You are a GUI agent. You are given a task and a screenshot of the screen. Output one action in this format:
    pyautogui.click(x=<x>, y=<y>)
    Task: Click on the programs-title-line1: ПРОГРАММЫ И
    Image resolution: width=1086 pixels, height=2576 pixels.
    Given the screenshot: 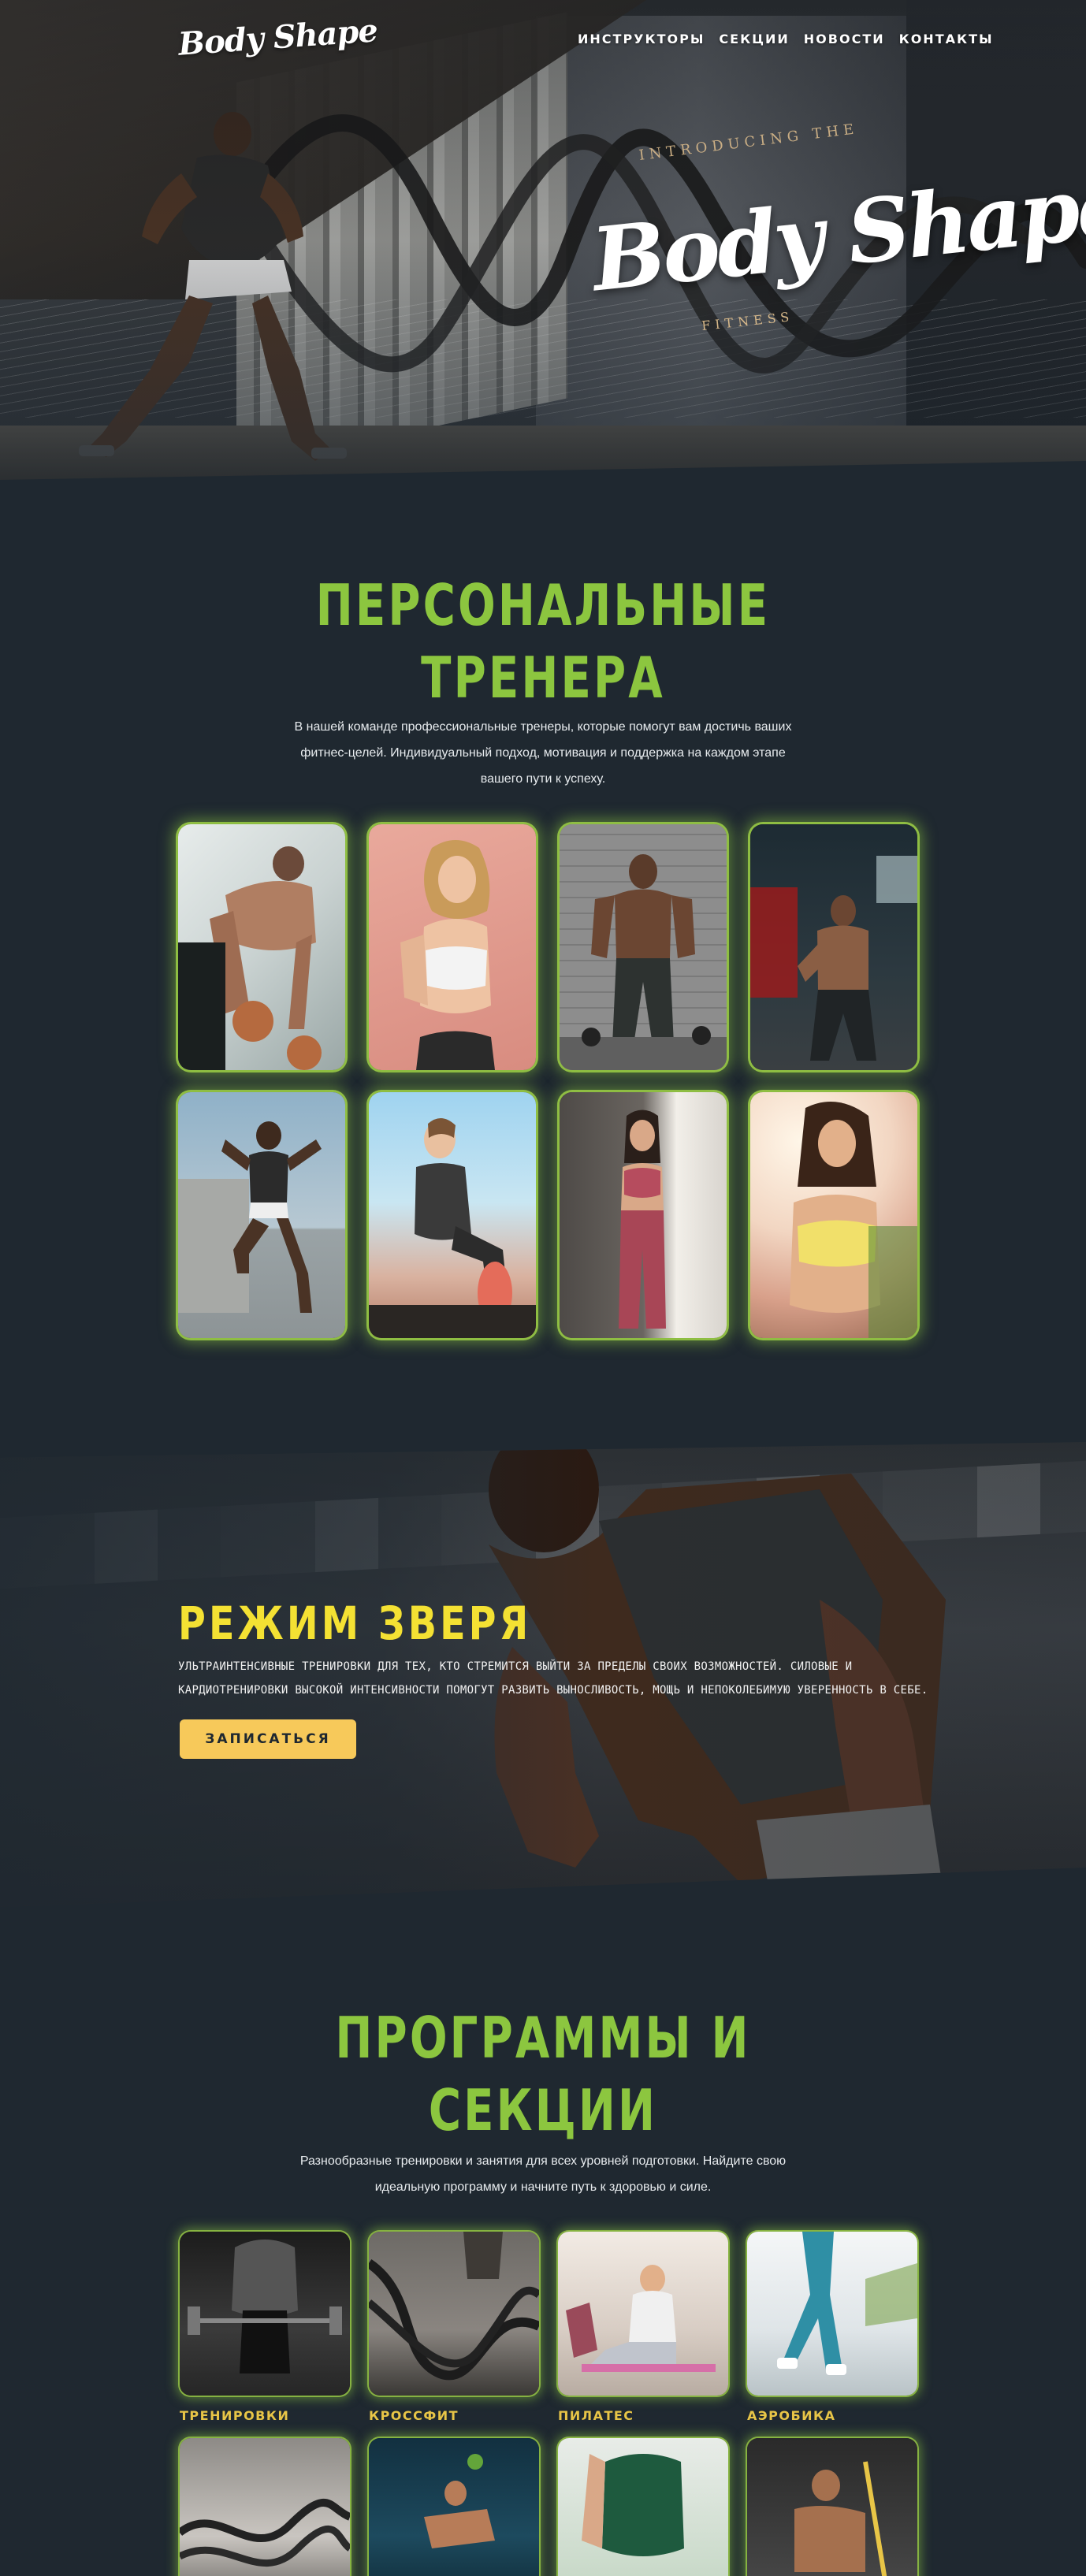 What is the action you would take?
    pyautogui.click(x=543, y=2038)
    